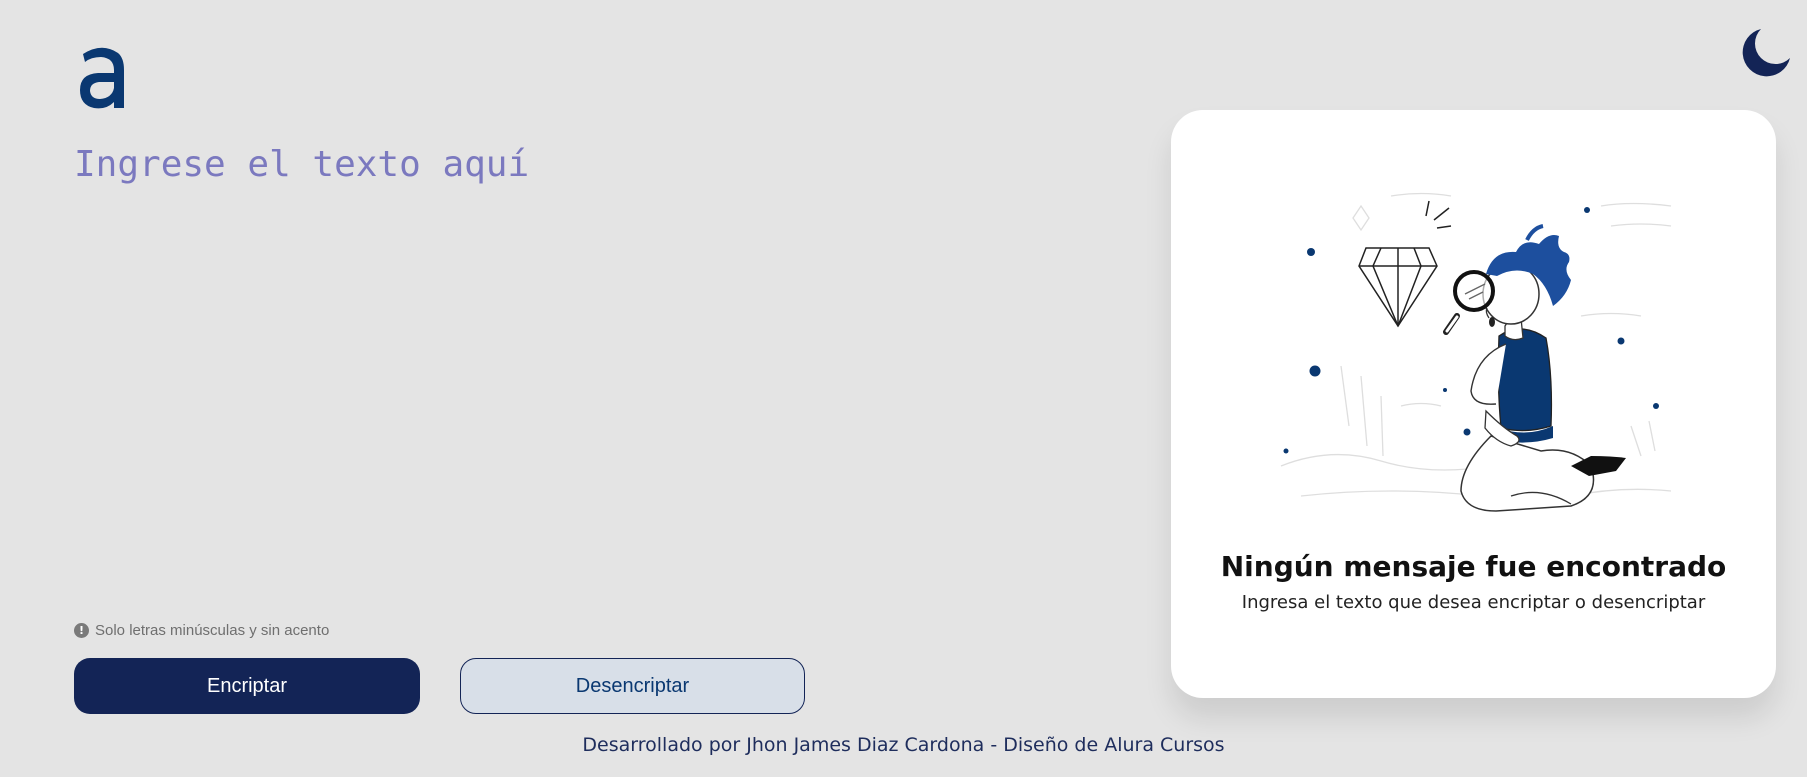 Image resolution: width=1807 pixels, height=777 pixels. Describe the element at coordinates (247, 686) in the screenshot. I see `encrypt-button: Encriptar` at that location.